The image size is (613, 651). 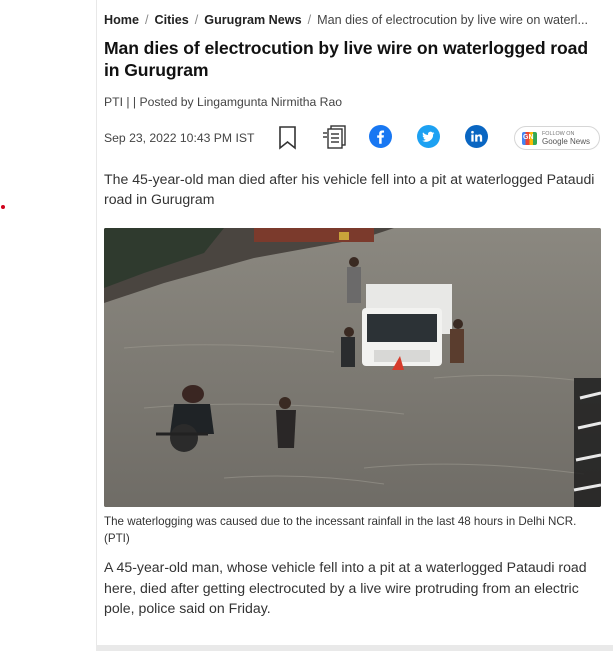 What do you see at coordinates (121, 20) in the screenshot?
I see `breadcrumb-home: Home` at bounding box center [121, 20].